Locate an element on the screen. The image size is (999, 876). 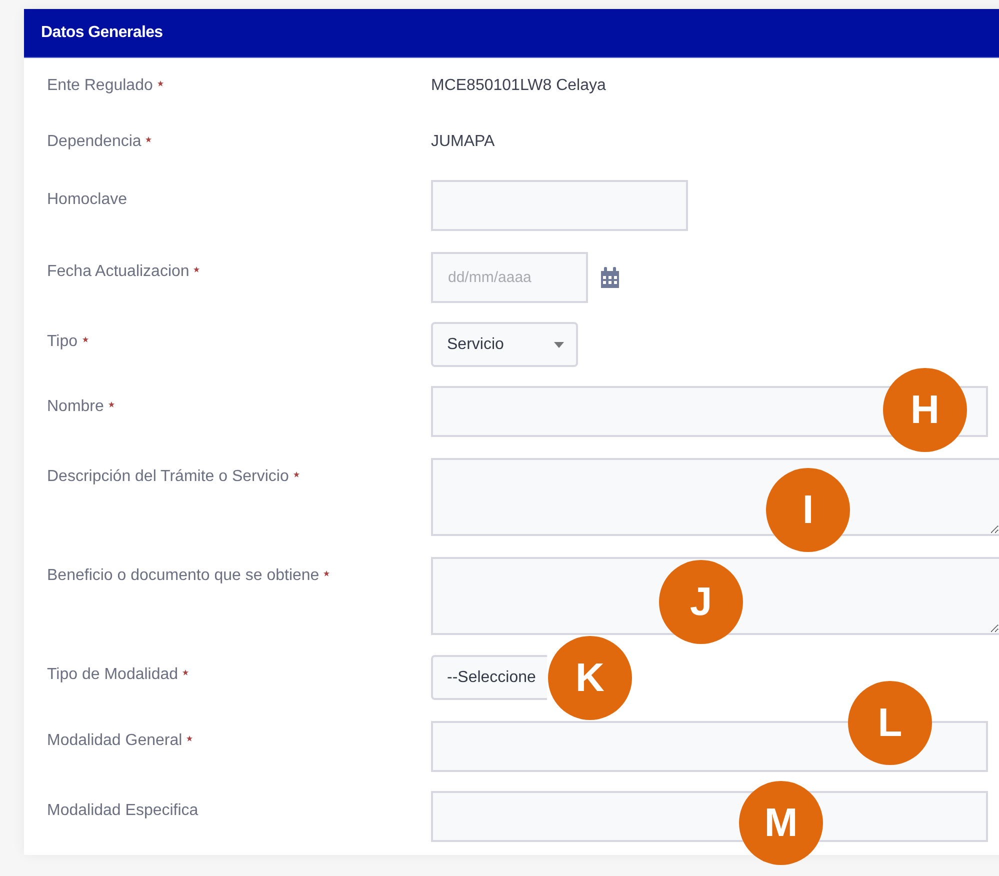
field-label: Modalidad General is located at coordinates (114, 741).